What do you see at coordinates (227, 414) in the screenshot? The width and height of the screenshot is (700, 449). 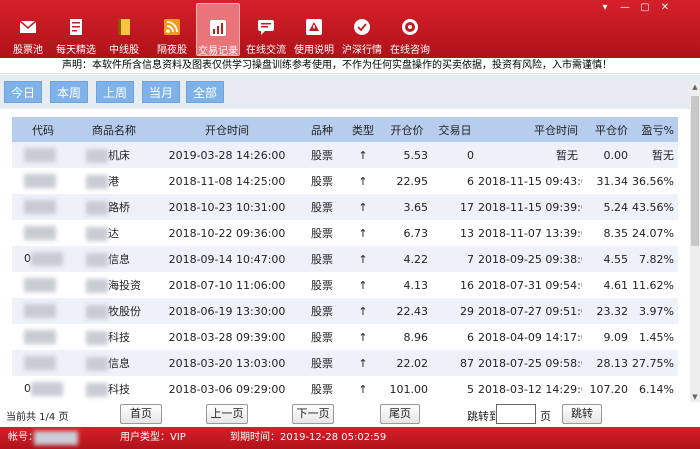 I see `prev-page-button: 上一页` at bounding box center [227, 414].